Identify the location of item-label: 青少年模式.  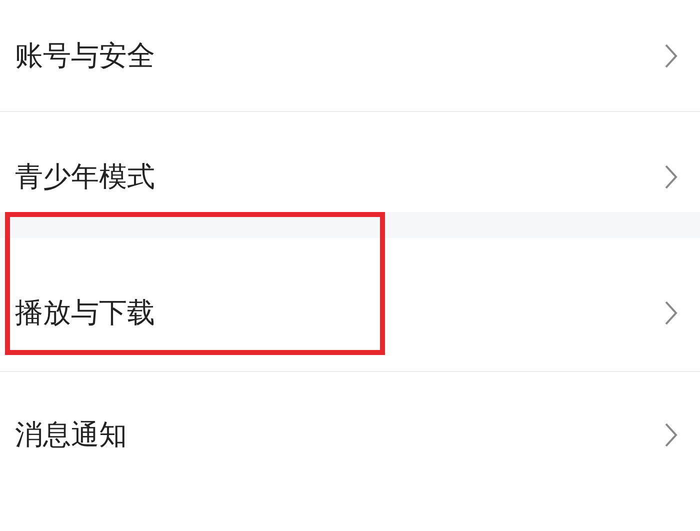
(85, 177).